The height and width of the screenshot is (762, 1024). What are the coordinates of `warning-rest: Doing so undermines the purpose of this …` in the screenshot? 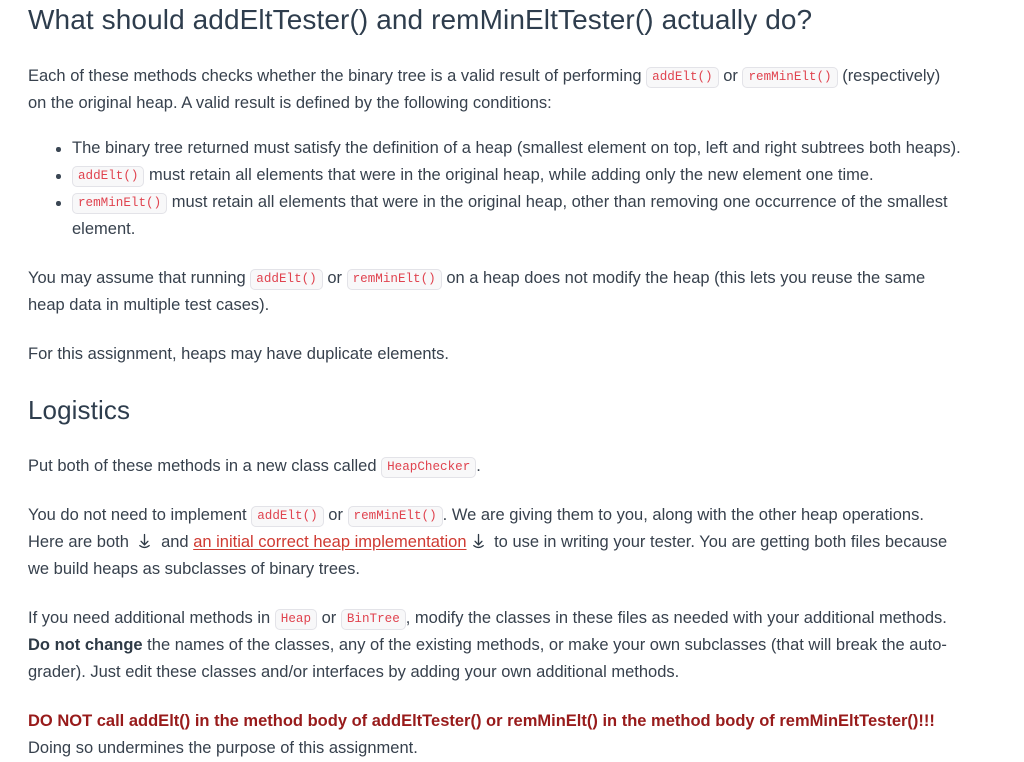 It's located at (223, 747).